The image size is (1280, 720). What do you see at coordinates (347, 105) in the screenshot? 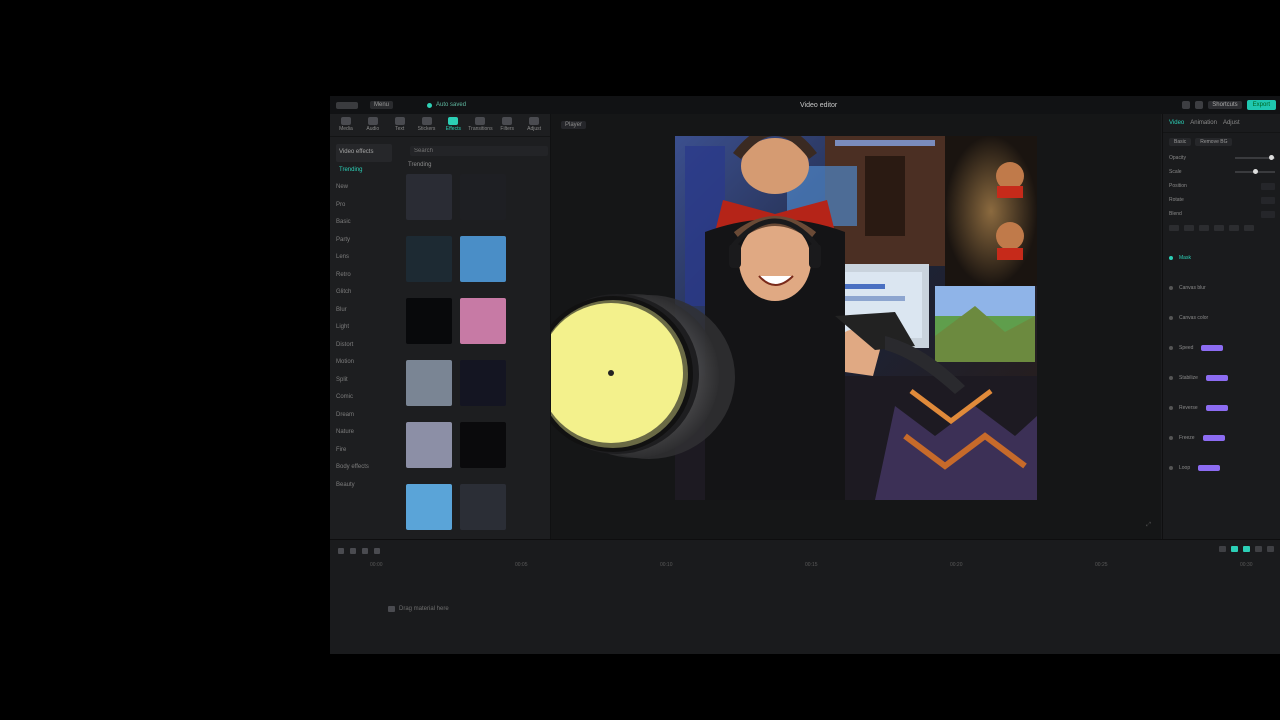
I see `app-logo` at bounding box center [347, 105].